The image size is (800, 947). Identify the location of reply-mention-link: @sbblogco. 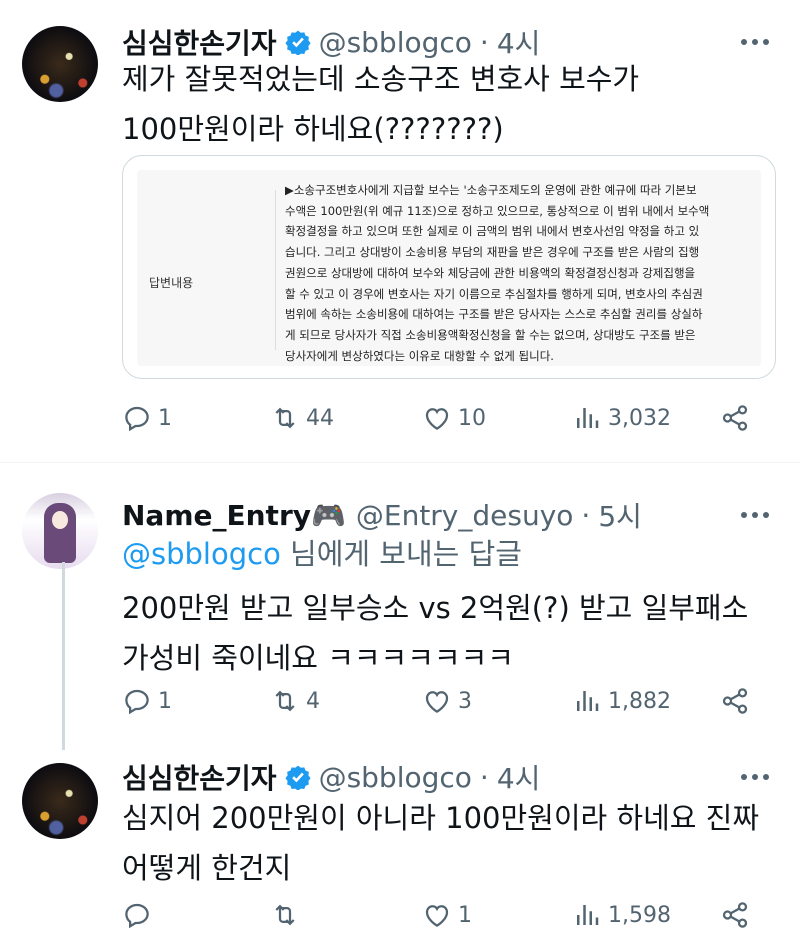
(201, 554).